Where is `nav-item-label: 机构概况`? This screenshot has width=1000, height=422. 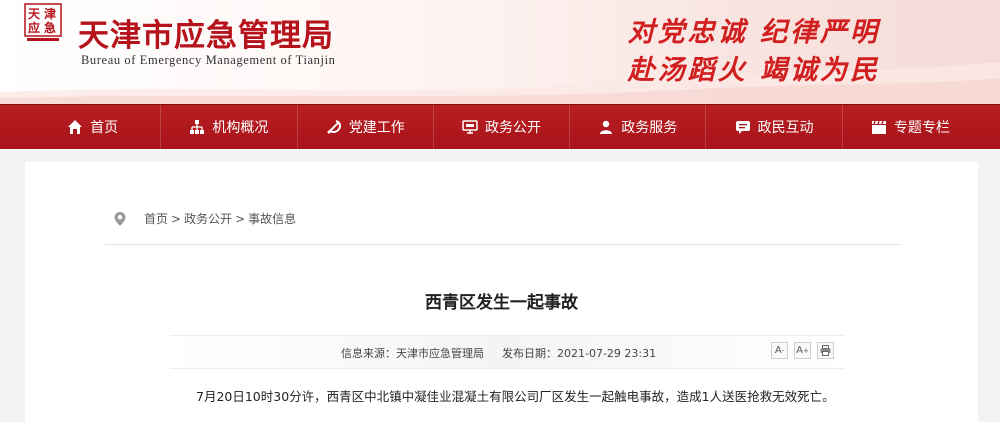 nav-item-label: 机构概况 is located at coordinates (240, 128).